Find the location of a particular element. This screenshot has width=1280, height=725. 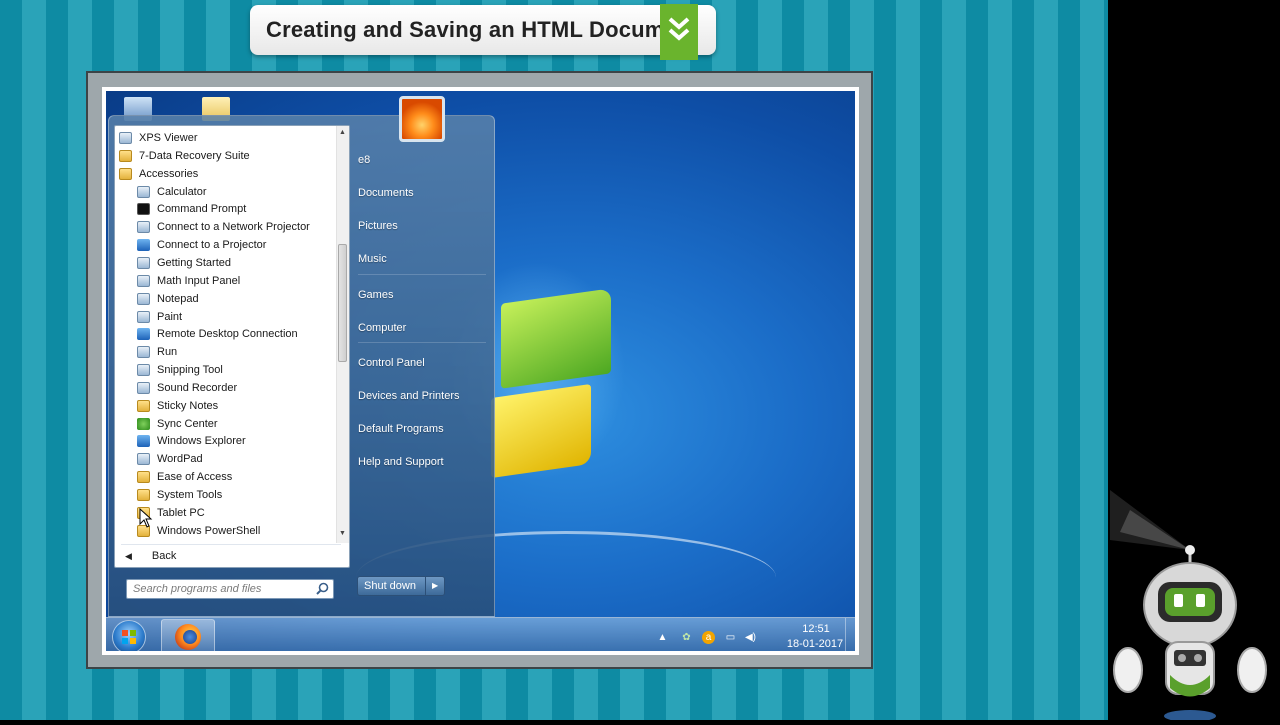

program-item: Run is located at coordinates (157, 352).